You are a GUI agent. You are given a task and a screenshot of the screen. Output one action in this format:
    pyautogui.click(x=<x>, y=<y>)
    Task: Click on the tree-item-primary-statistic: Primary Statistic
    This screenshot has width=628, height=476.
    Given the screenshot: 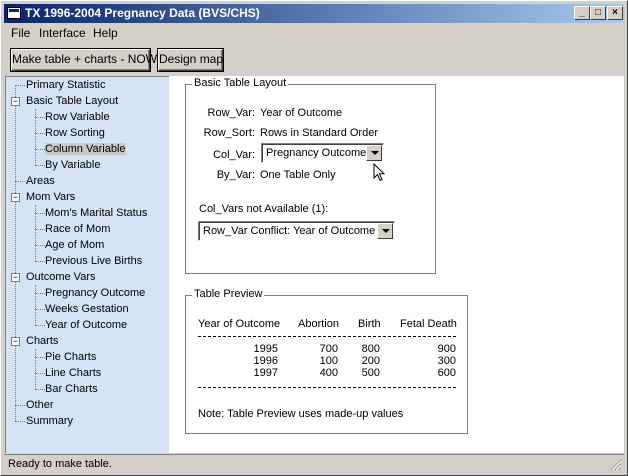 What is the action you would take?
    pyautogui.click(x=65, y=86)
    